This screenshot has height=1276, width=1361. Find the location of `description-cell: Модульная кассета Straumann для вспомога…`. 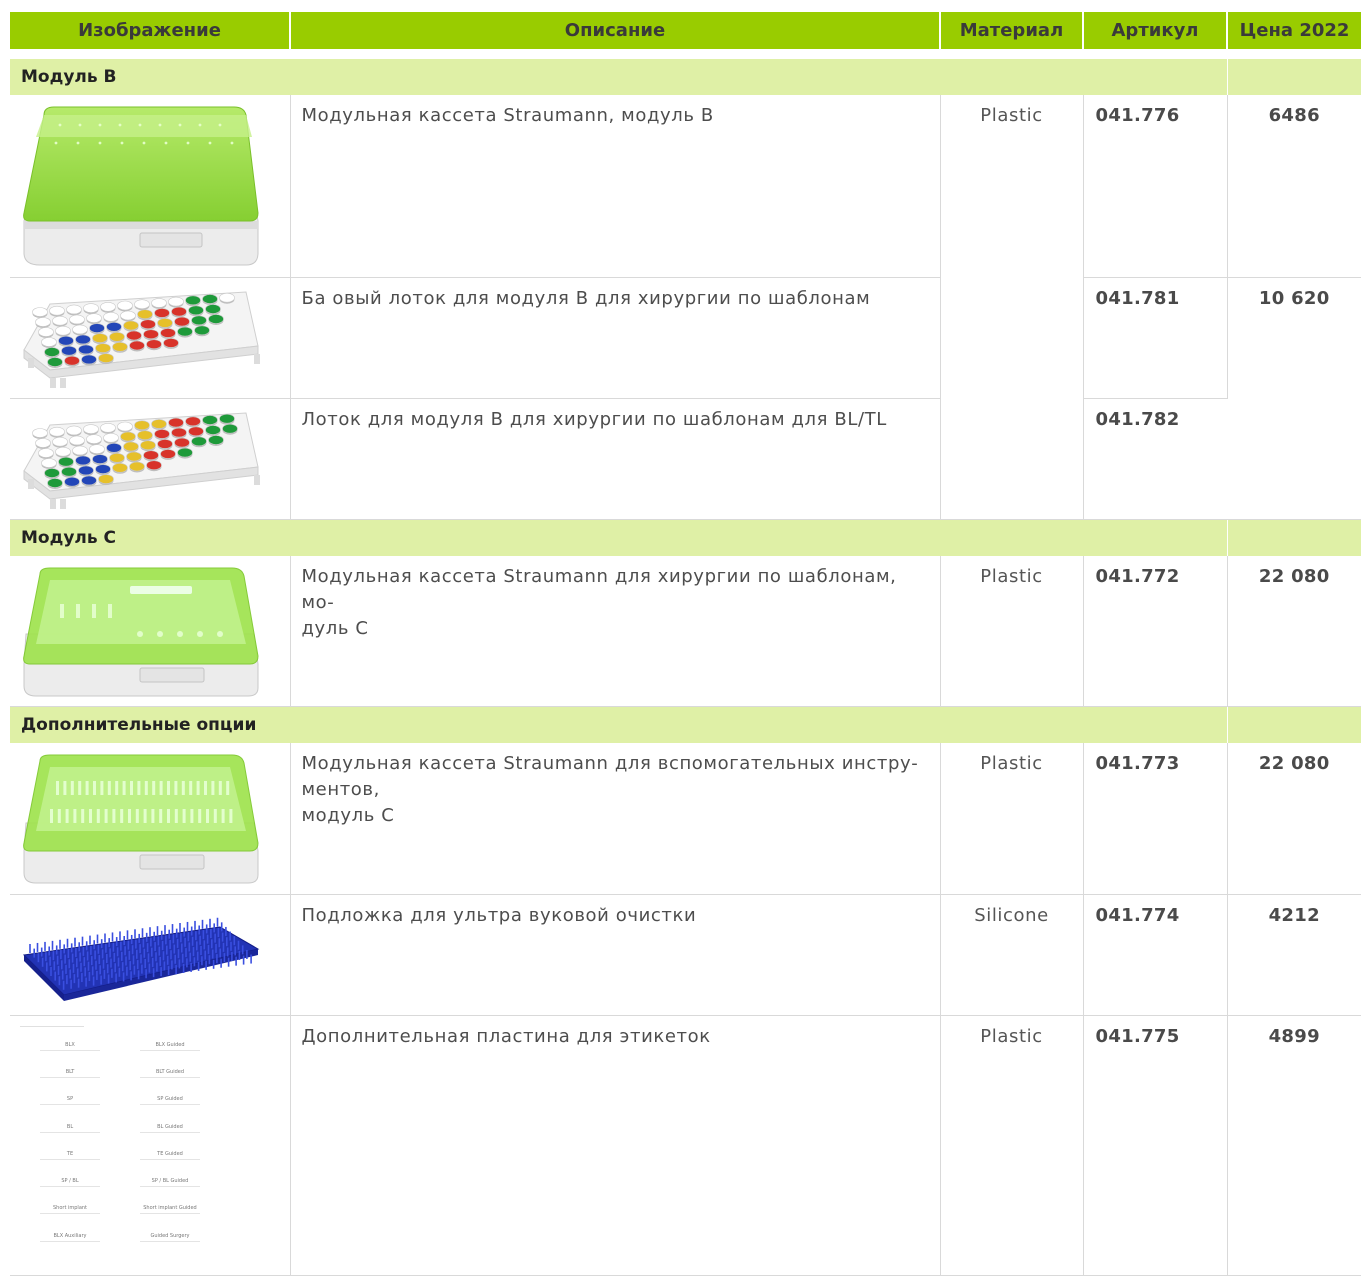

description-cell: Модульная кассета Straumann для вспомога… is located at coordinates (615, 819).